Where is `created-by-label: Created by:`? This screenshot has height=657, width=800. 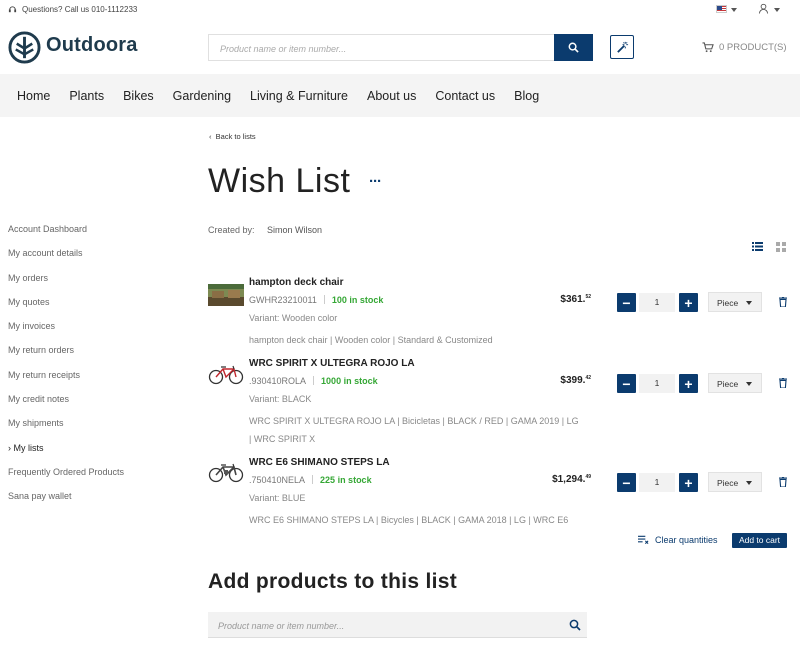 created-by-label: Created by: is located at coordinates (231, 230).